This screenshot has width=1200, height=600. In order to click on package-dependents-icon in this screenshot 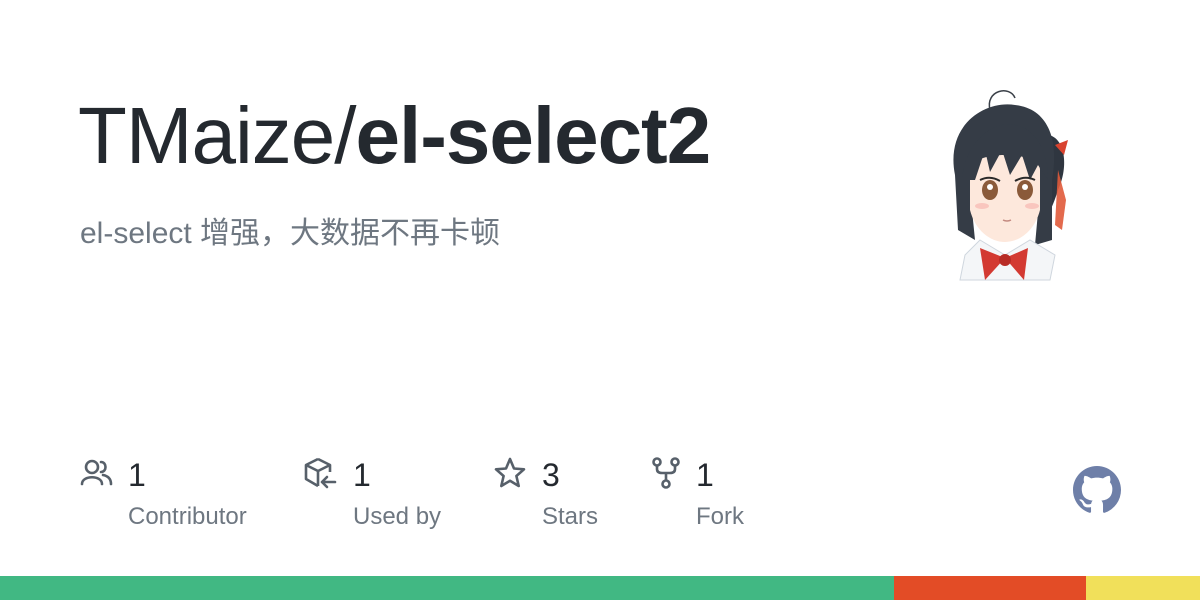, I will do `click(320, 473)`.